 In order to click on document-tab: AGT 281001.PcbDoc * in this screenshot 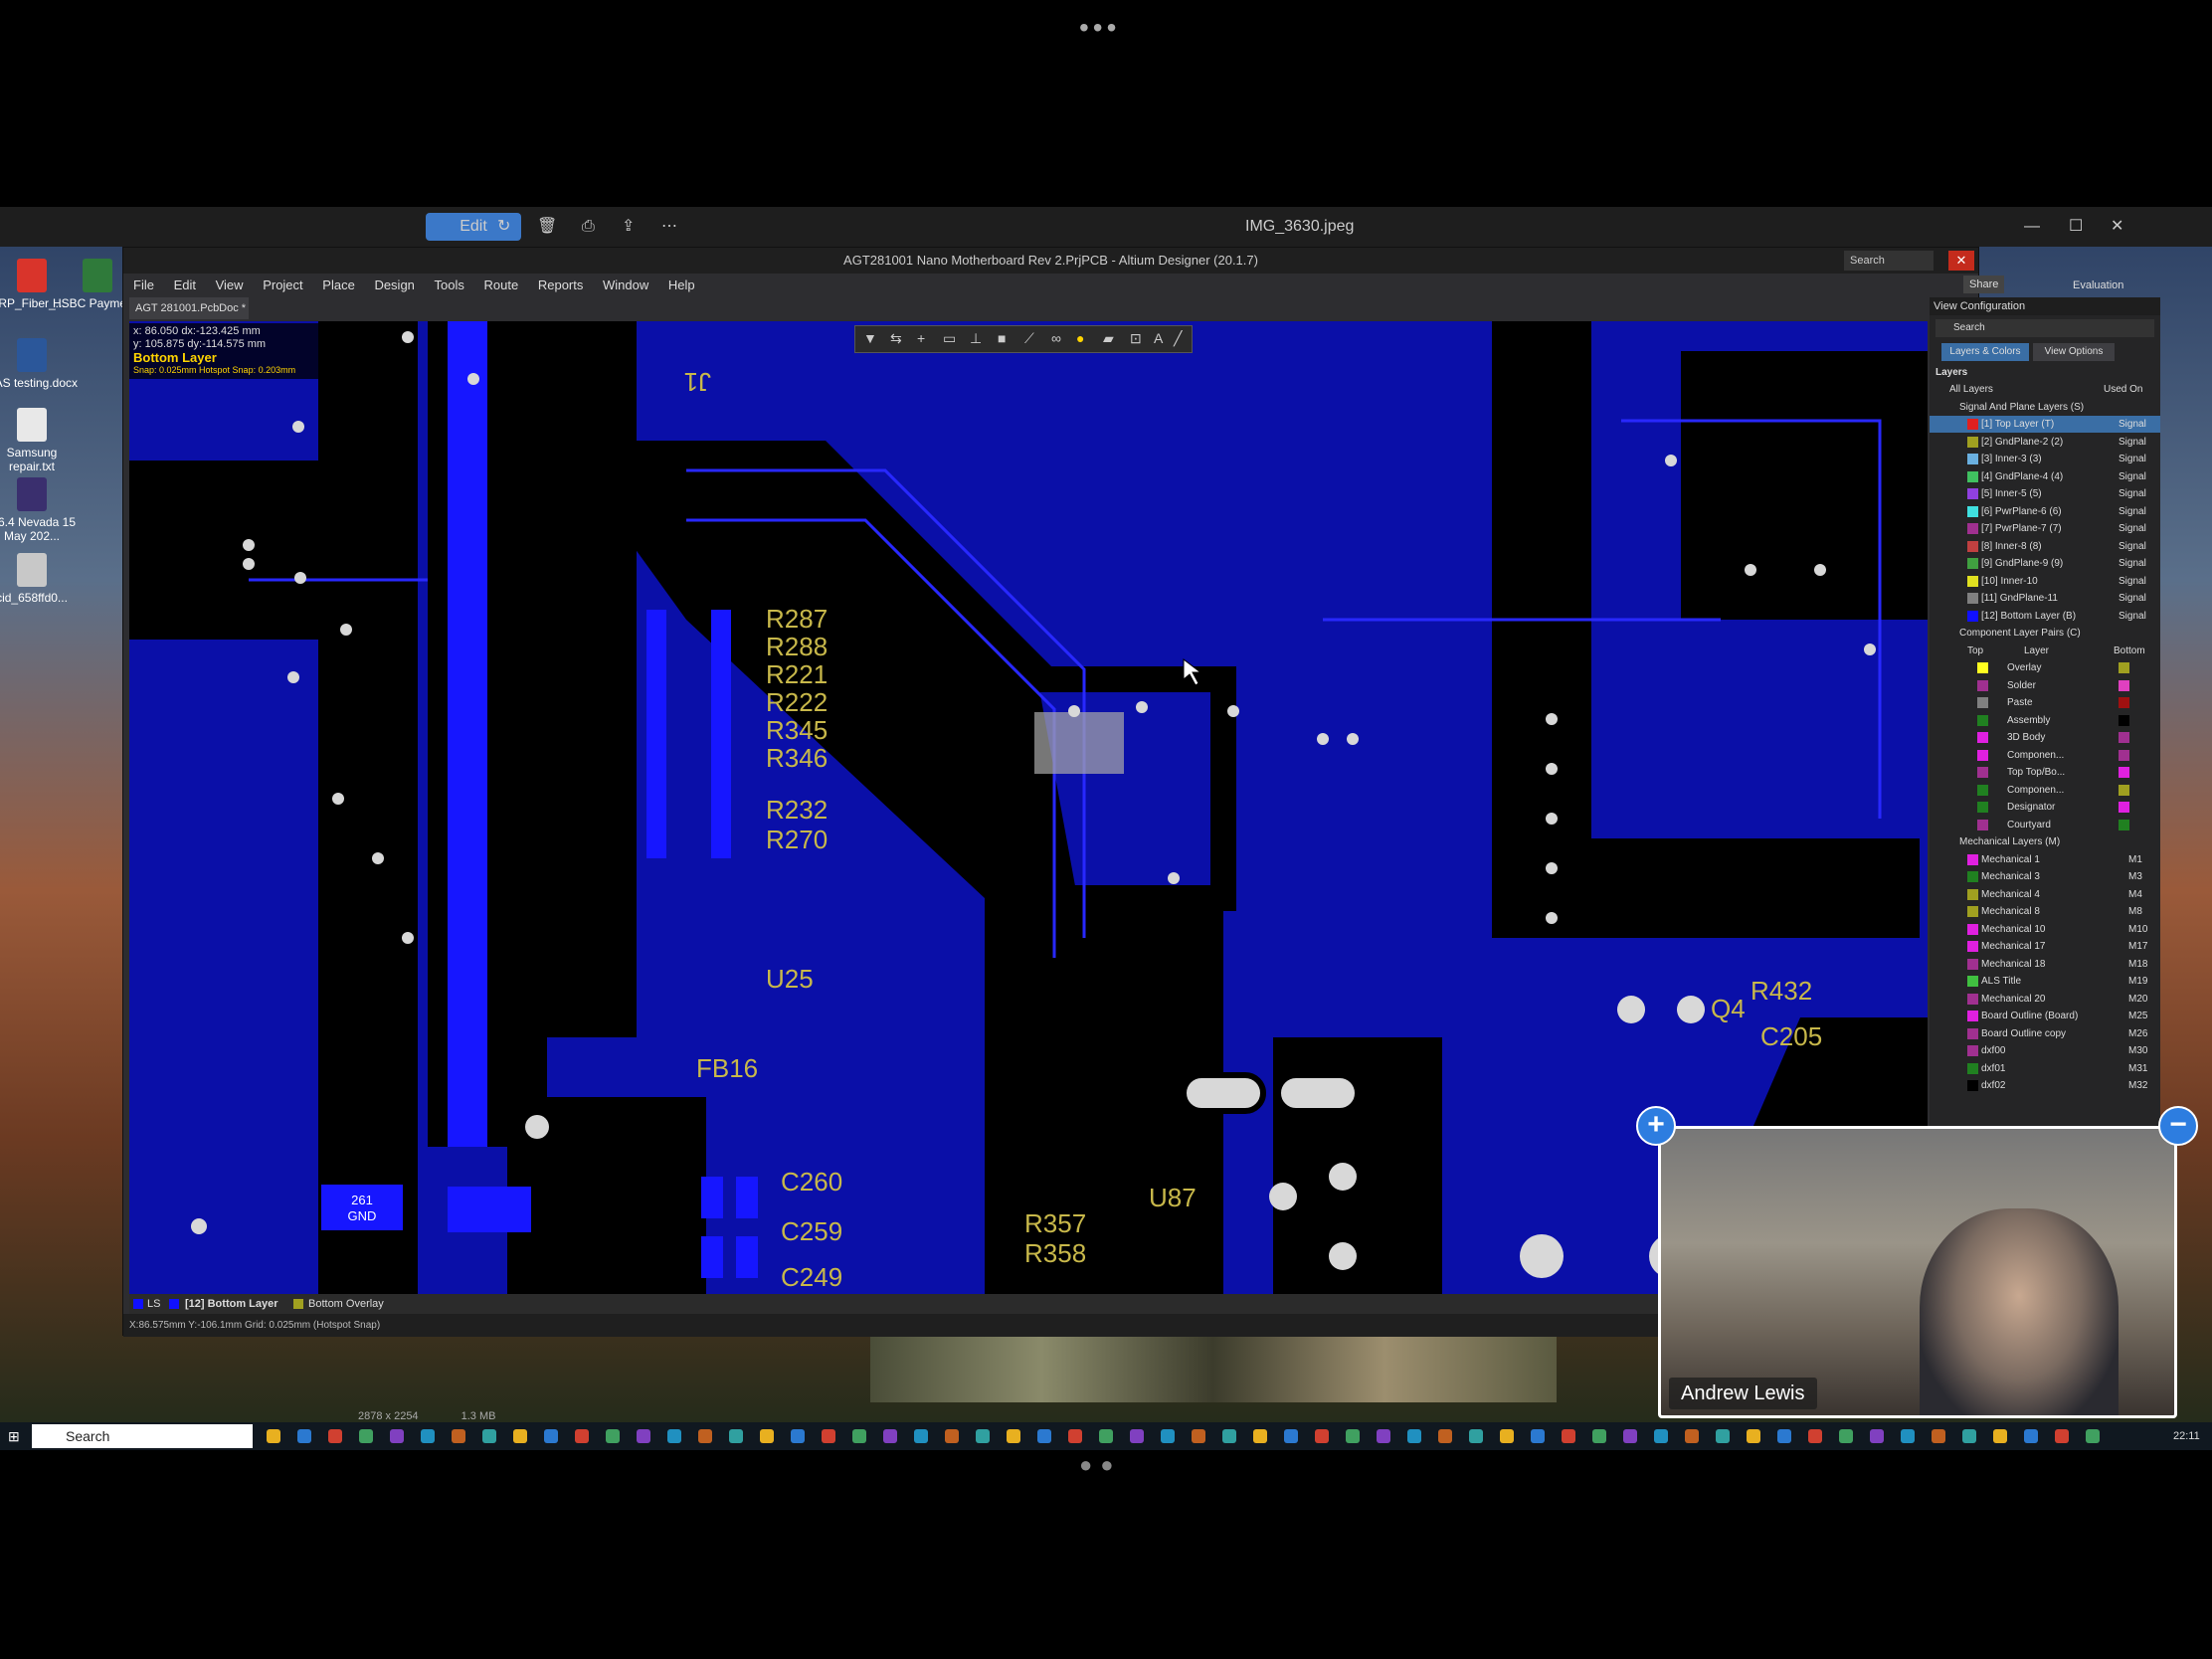, I will do `click(189, 308)`.